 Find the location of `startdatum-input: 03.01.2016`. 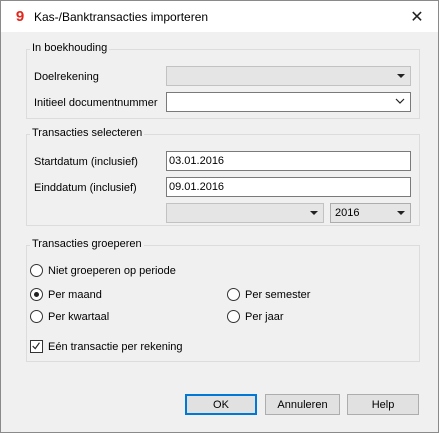

startdatum-input: 03.01.2016 is located at coordinates (288, 161).